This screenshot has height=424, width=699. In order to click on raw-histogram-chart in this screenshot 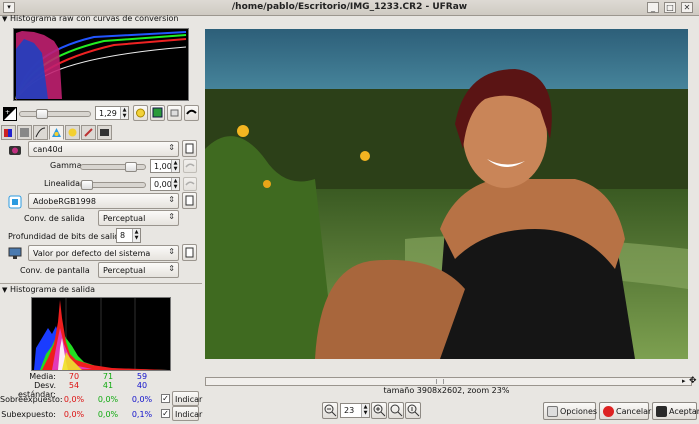, I will do `click(101, 64)`.